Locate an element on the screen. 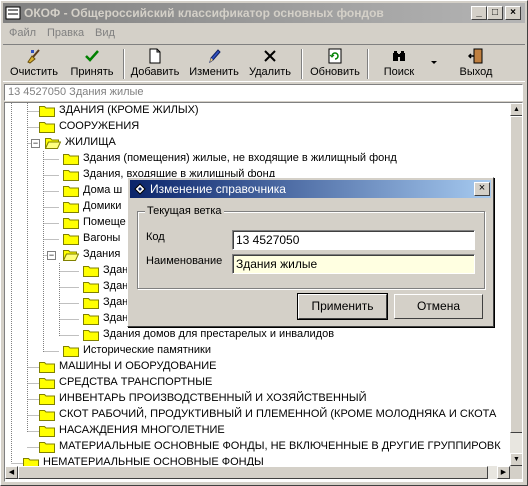 This screenshot has width=528, height=486. exit-button: Выход is located at coordinates (476, 64).